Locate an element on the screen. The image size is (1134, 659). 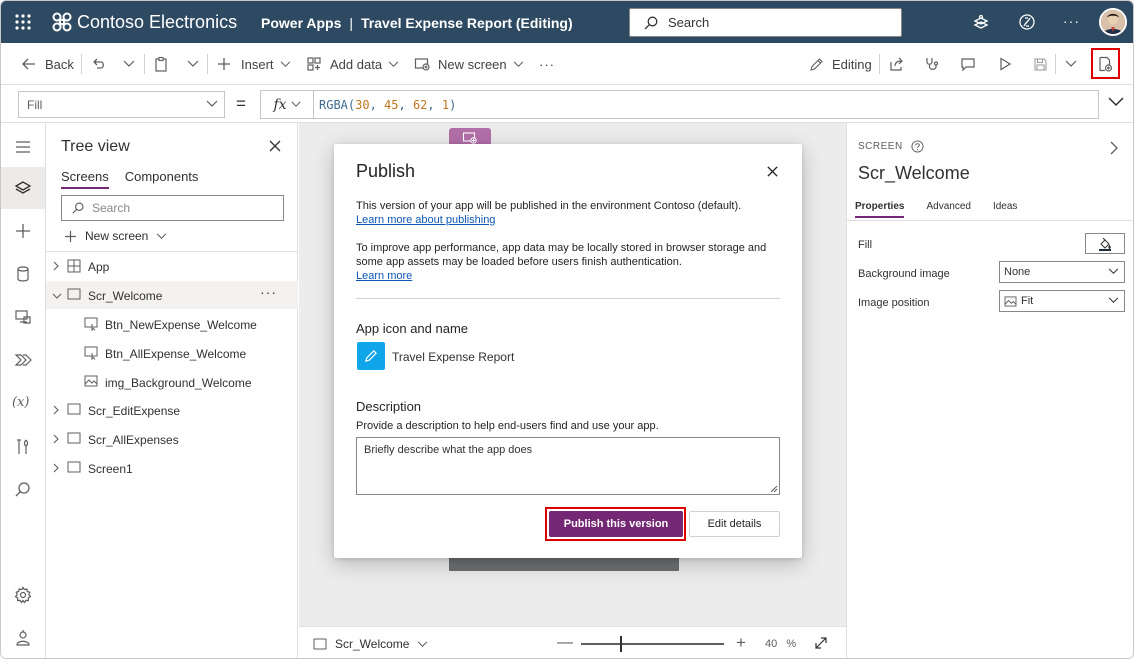
copilot-icon is located at coordinates (1027, 22).